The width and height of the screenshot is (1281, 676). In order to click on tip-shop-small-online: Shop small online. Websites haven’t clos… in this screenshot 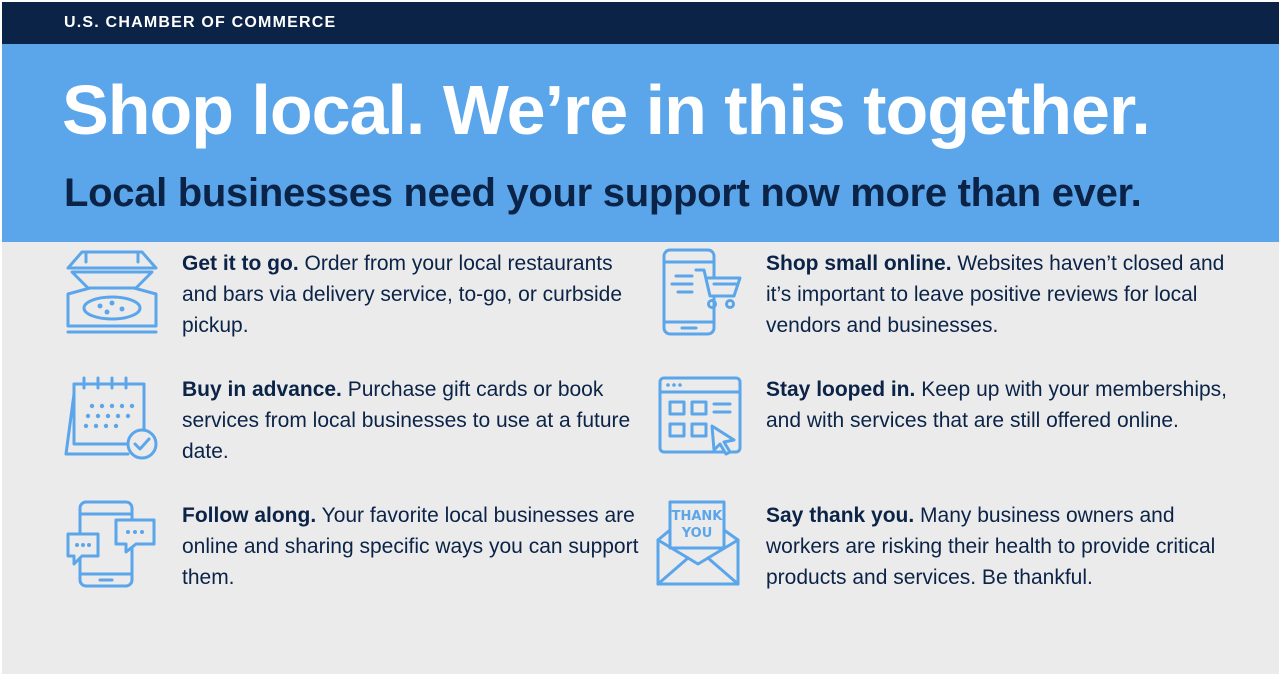, I will do `click(936, 293)`.